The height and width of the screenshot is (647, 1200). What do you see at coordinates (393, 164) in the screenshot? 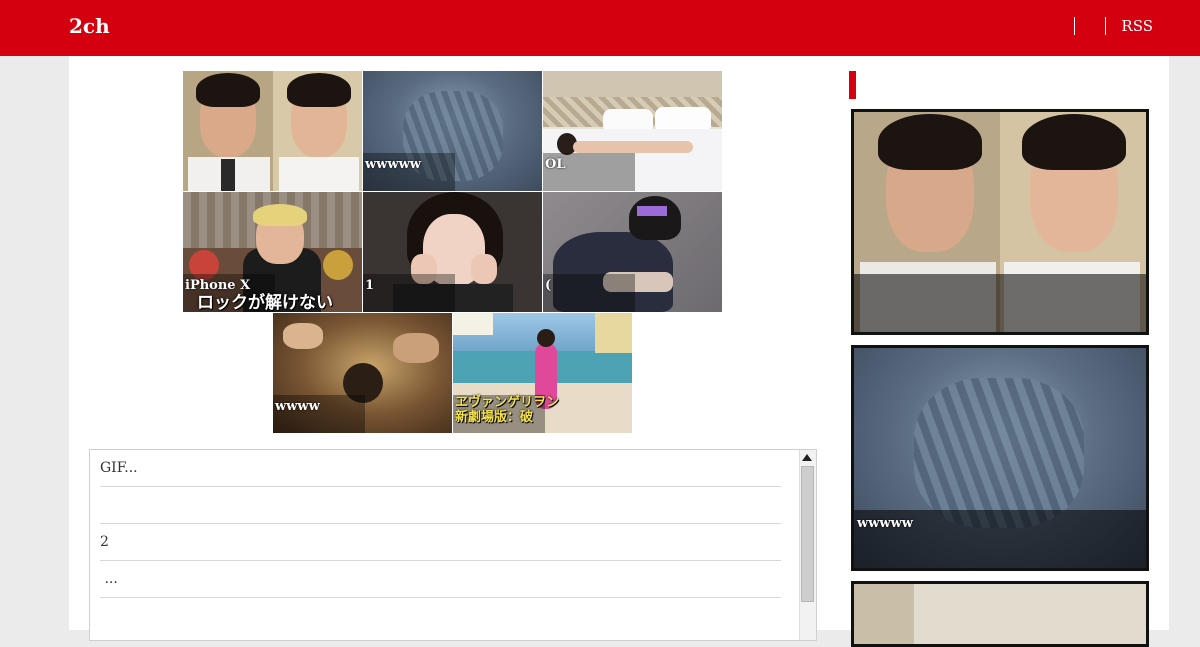
I see `thumbnail-caption: wwwww` at bounding box center [393, 164].